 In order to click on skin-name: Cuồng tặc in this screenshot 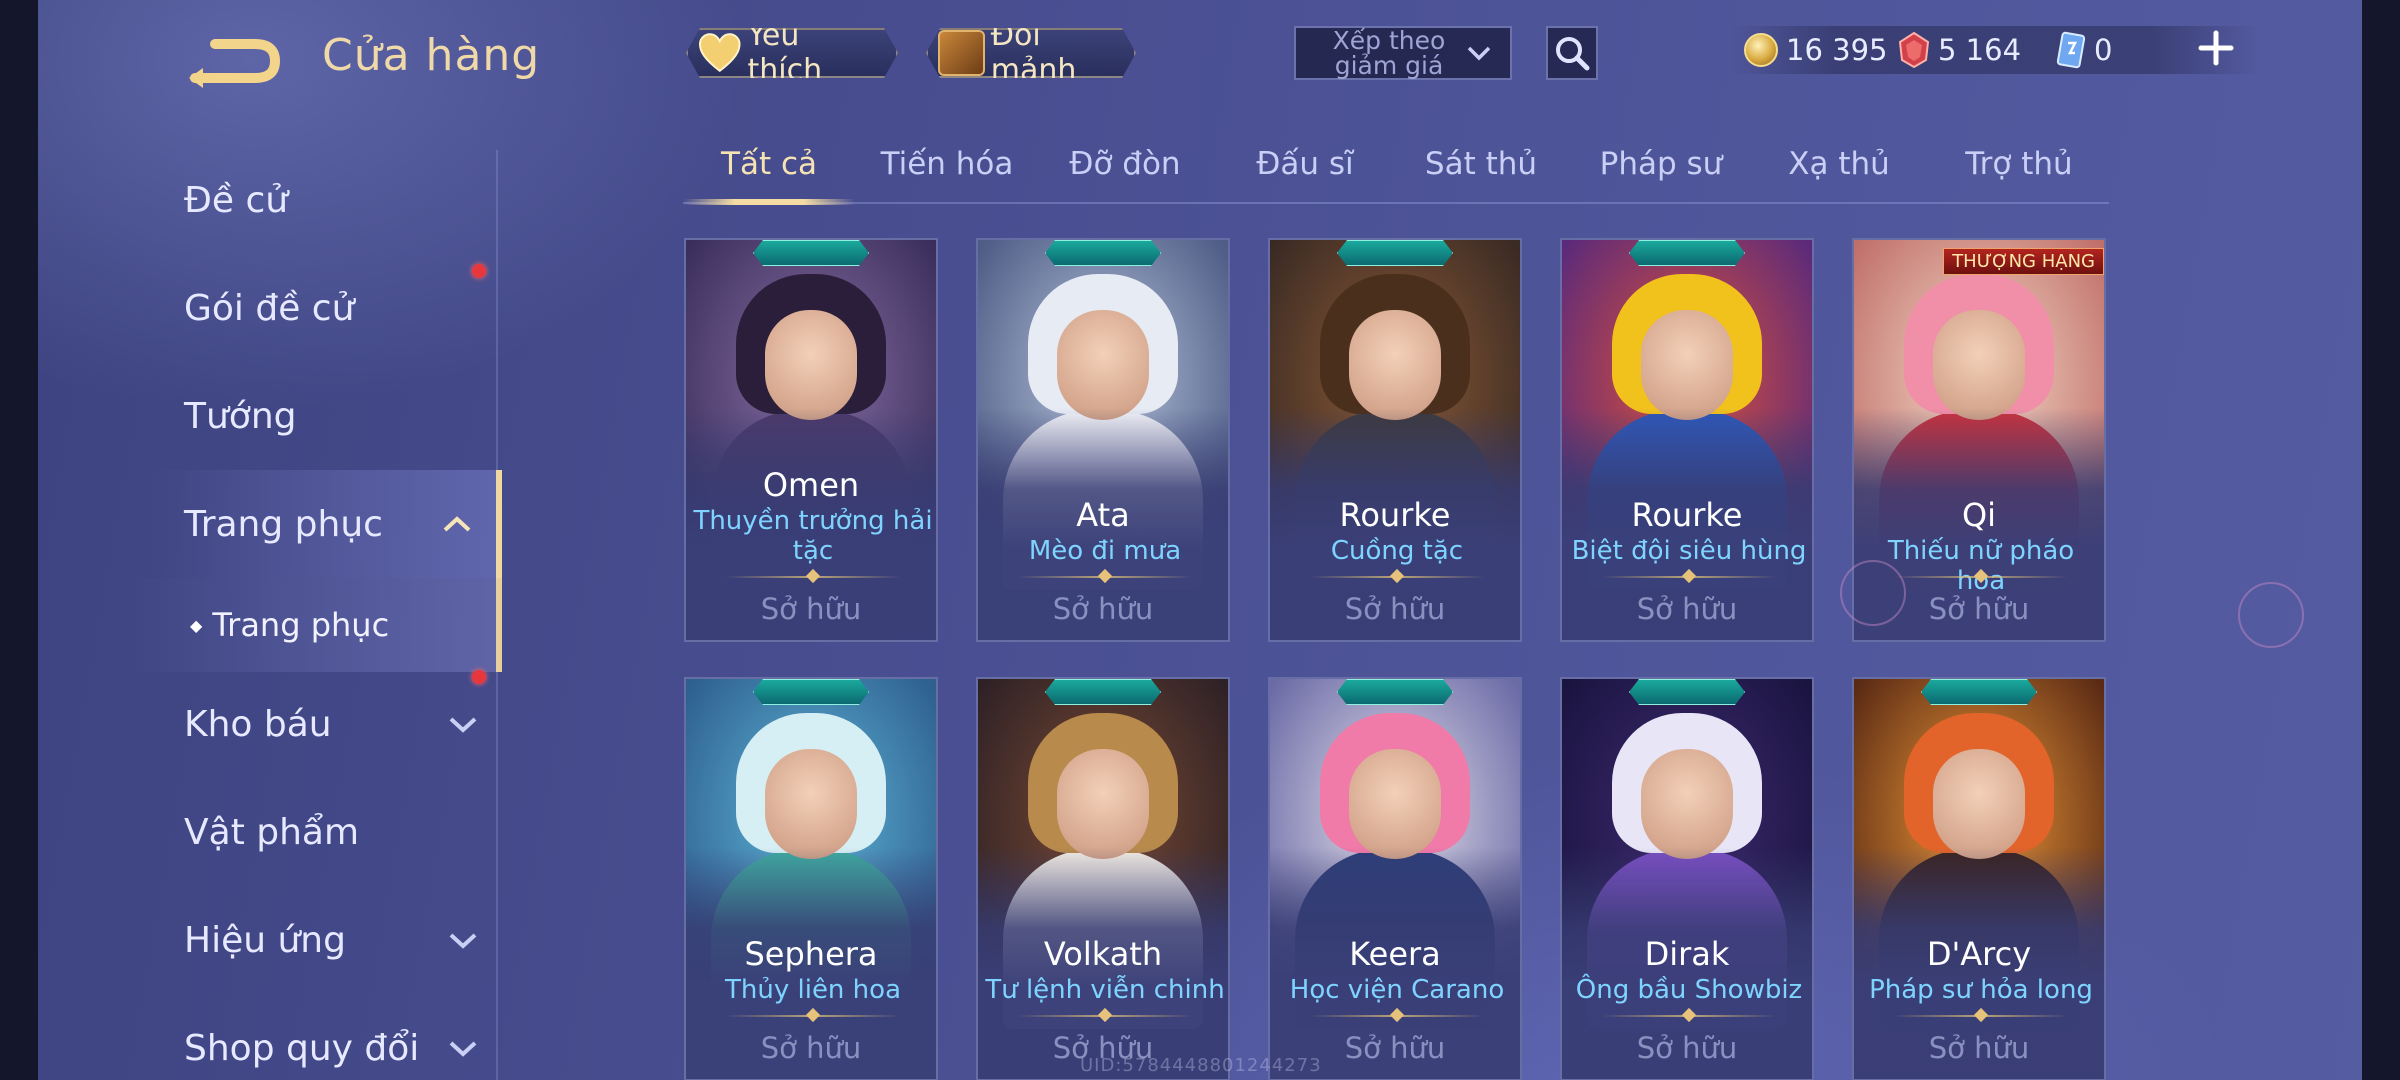, I will do `click(1397, 551)`.